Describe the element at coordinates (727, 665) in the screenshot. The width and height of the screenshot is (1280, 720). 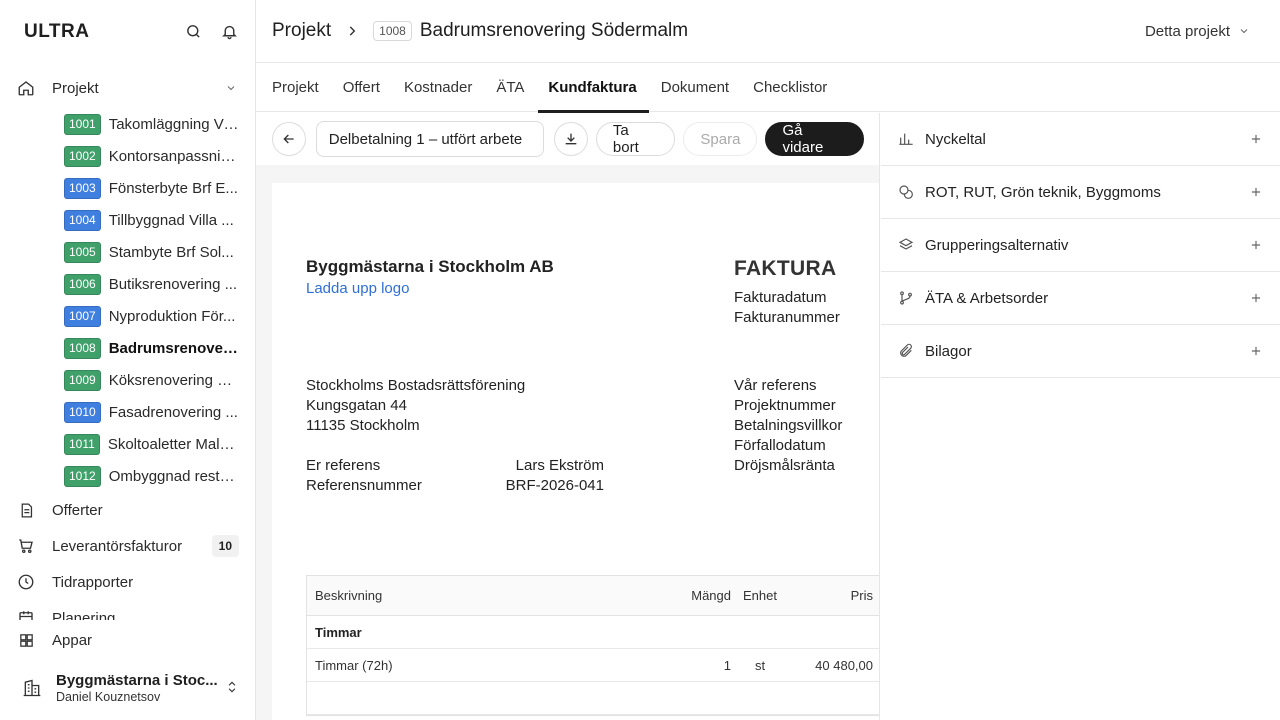
I see `row-quantity: 1` at that location.